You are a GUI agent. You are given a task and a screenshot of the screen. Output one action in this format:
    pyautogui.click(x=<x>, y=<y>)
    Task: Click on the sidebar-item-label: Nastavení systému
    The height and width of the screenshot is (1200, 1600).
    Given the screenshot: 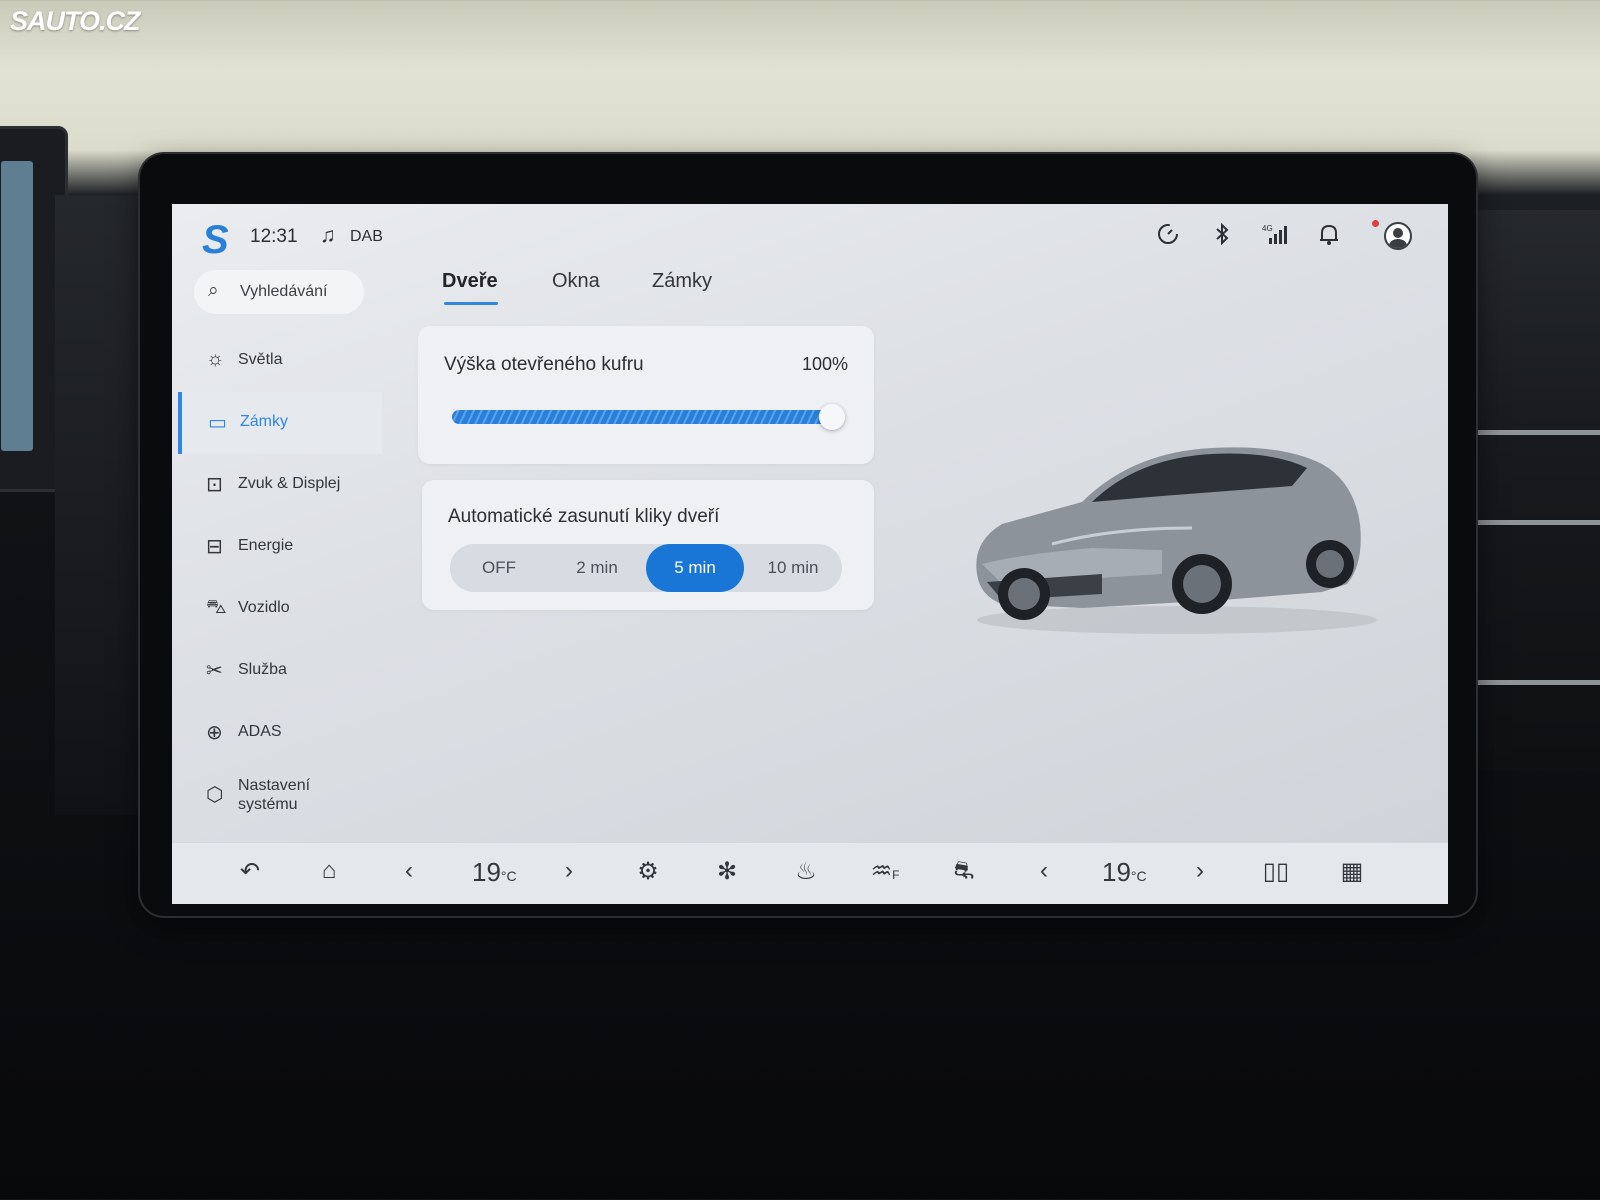 What is the action you would take?
    pyautogui.click(x=274, y=795)
    